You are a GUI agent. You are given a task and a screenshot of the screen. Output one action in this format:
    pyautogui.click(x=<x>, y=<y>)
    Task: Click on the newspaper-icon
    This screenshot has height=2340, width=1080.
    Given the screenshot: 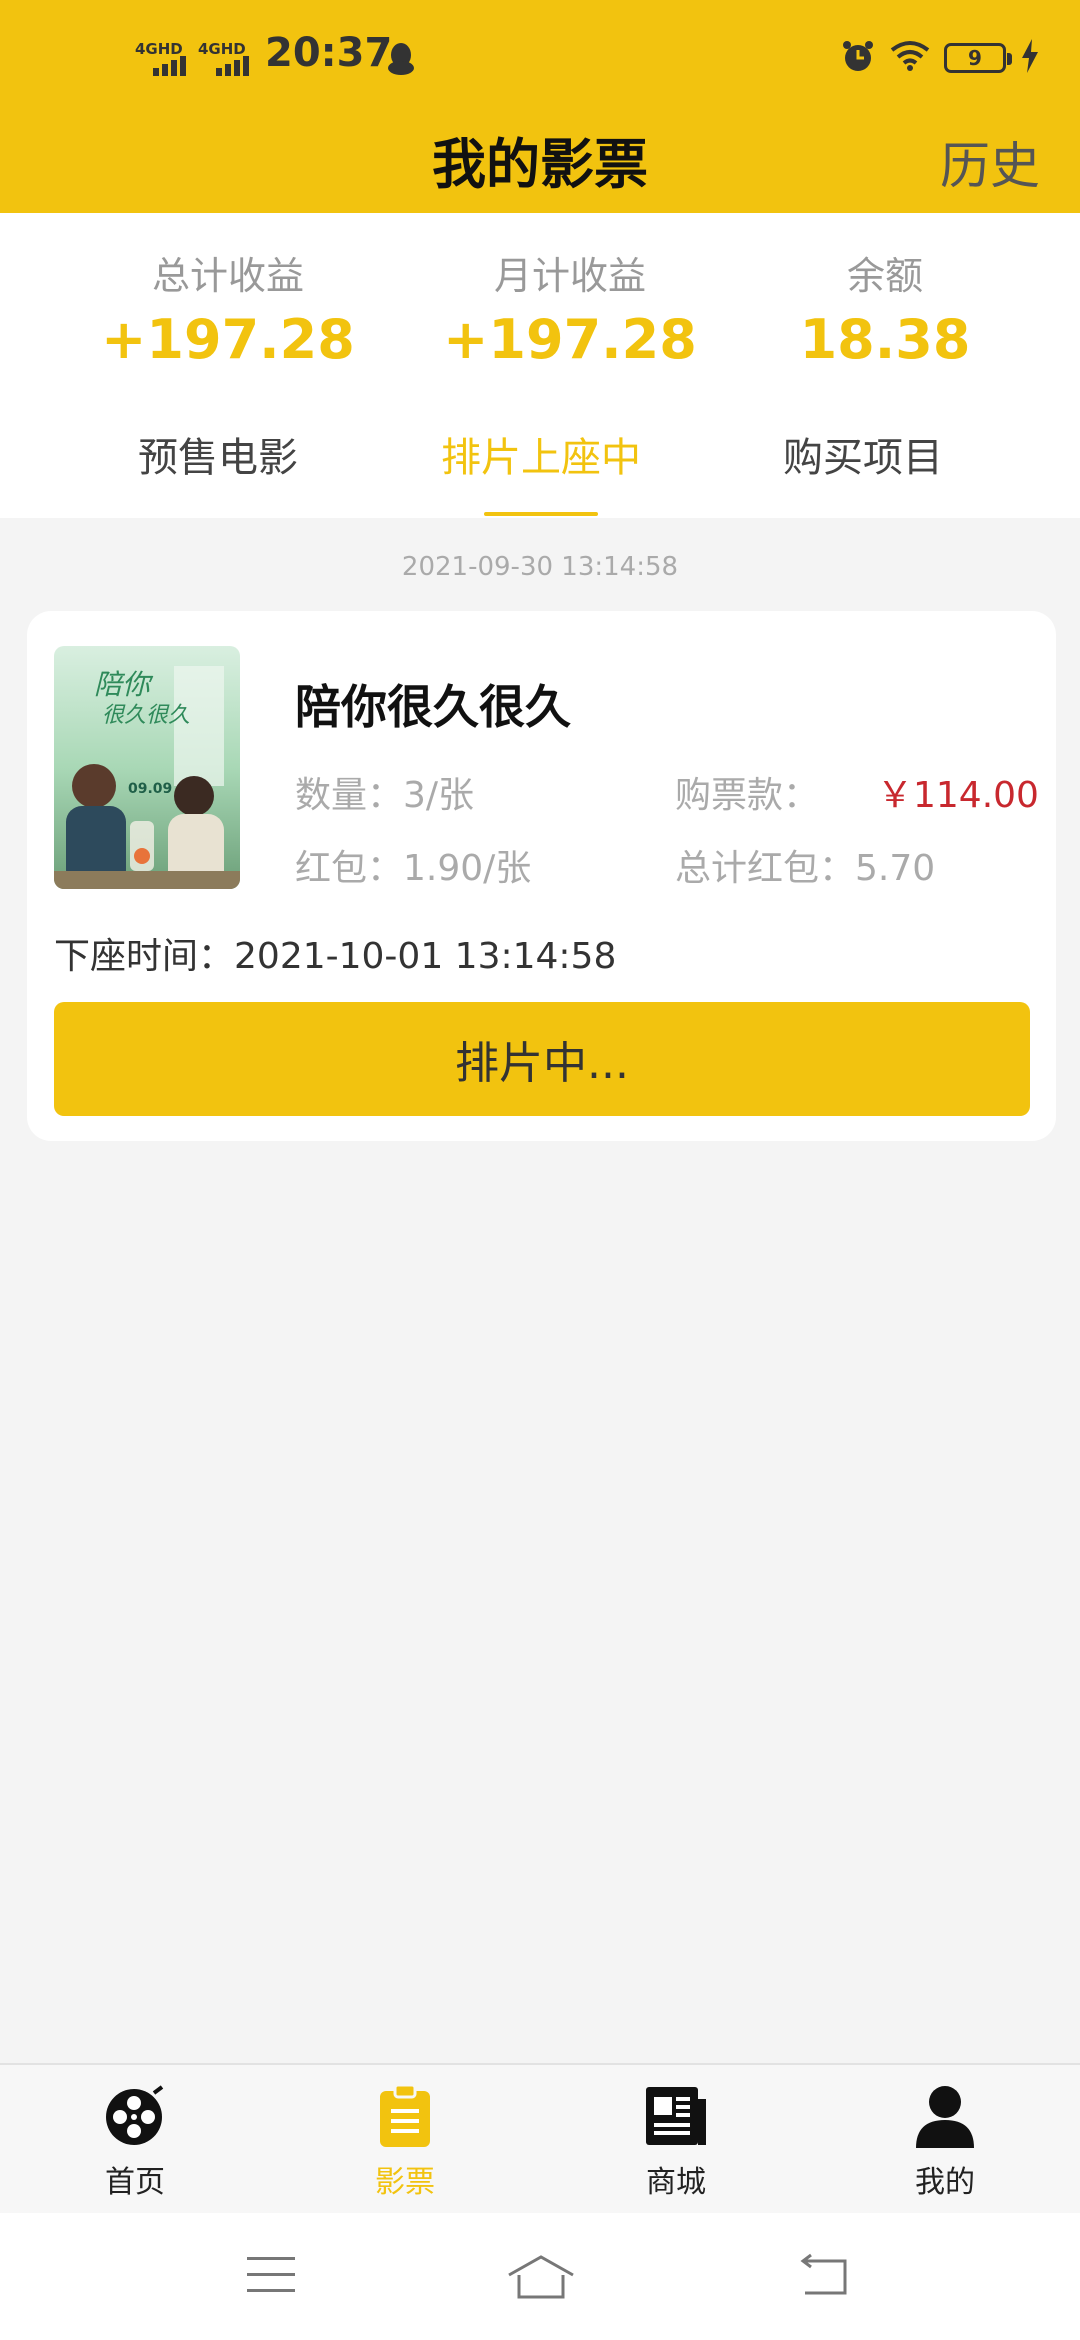 What is the action you would take?
    pyautogui.click(x=676, y=2116)
    